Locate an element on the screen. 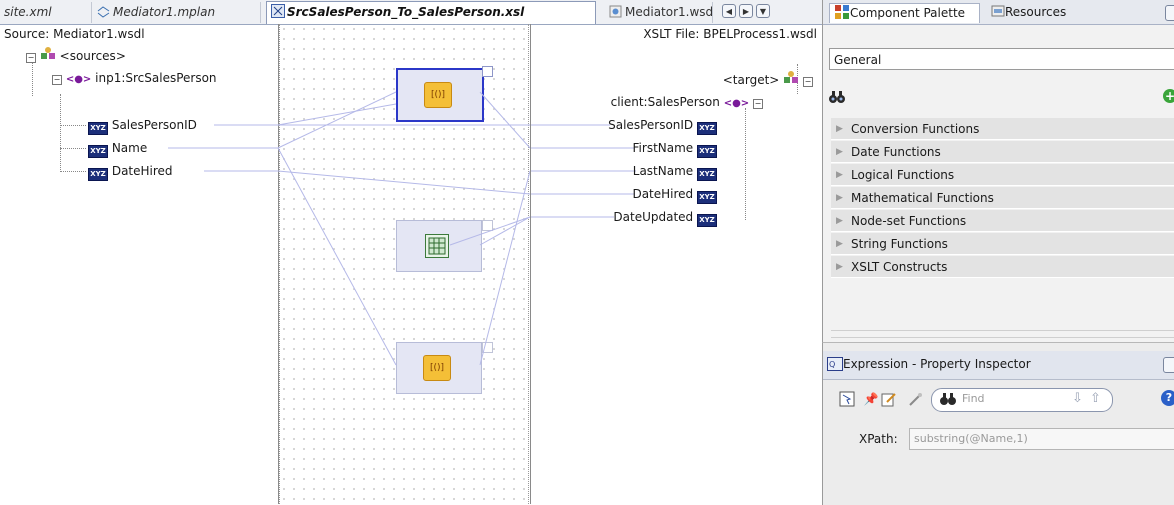  tab-site-xml: site.xml is located at coordinates (46, 12).